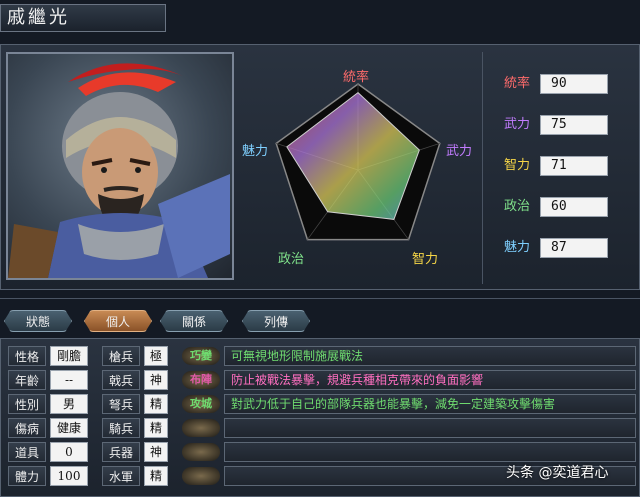 This screenshot has width=640, height=497. Describe the element at coordinates (69, 452) in the screenshot. I see `personal-value-items: 0` at that location.